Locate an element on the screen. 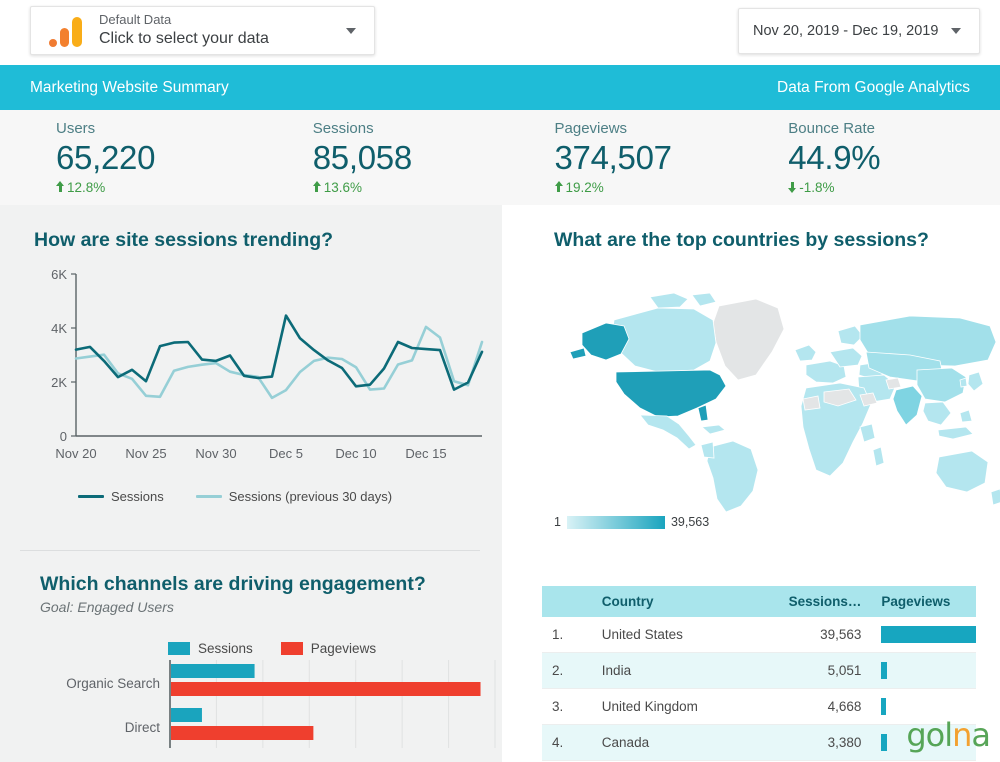 This screenshot has height=762, width=1000. scorecard-pageviews: Pageviews 374,507 19.2% is located at coordinates (646, 157).